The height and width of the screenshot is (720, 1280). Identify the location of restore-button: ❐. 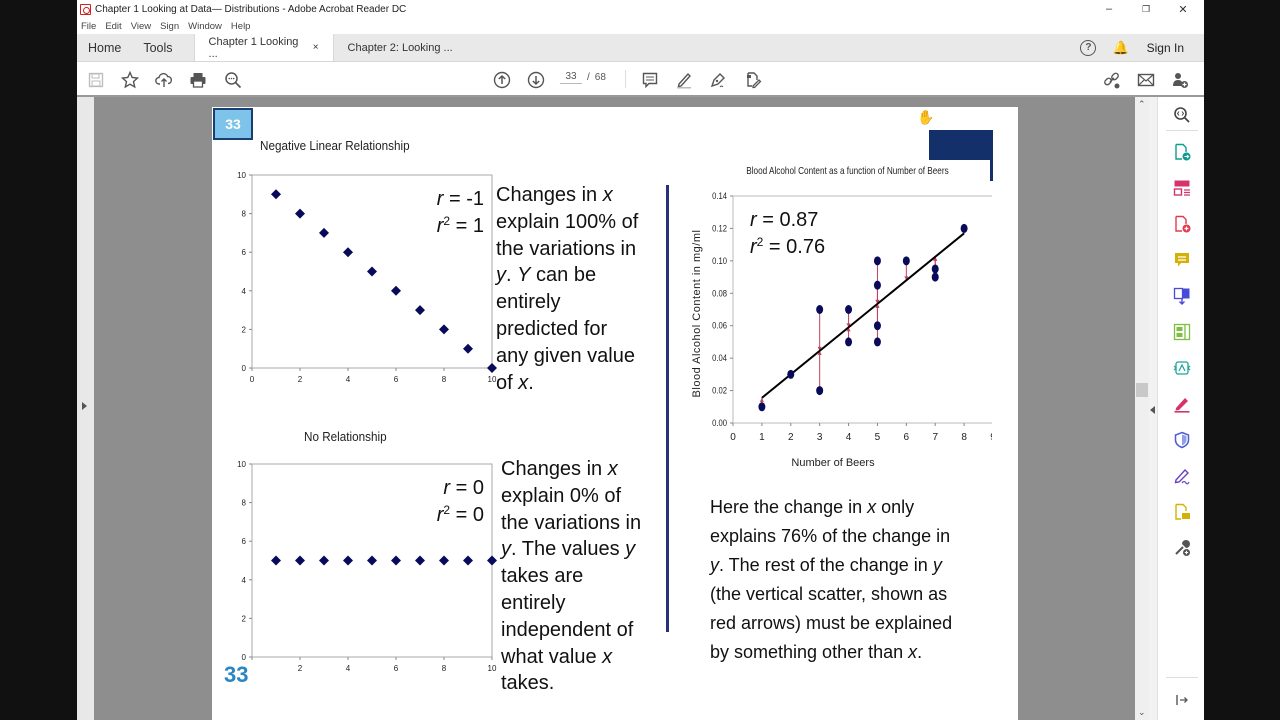
(1146, 9).